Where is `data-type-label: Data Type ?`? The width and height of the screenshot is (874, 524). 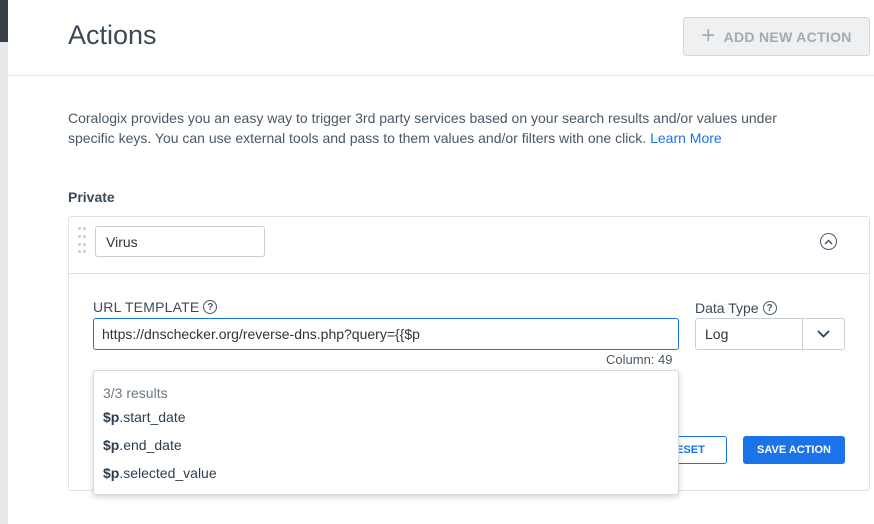 data-type-label: Data Type ? is located at coordinates (736, 308).